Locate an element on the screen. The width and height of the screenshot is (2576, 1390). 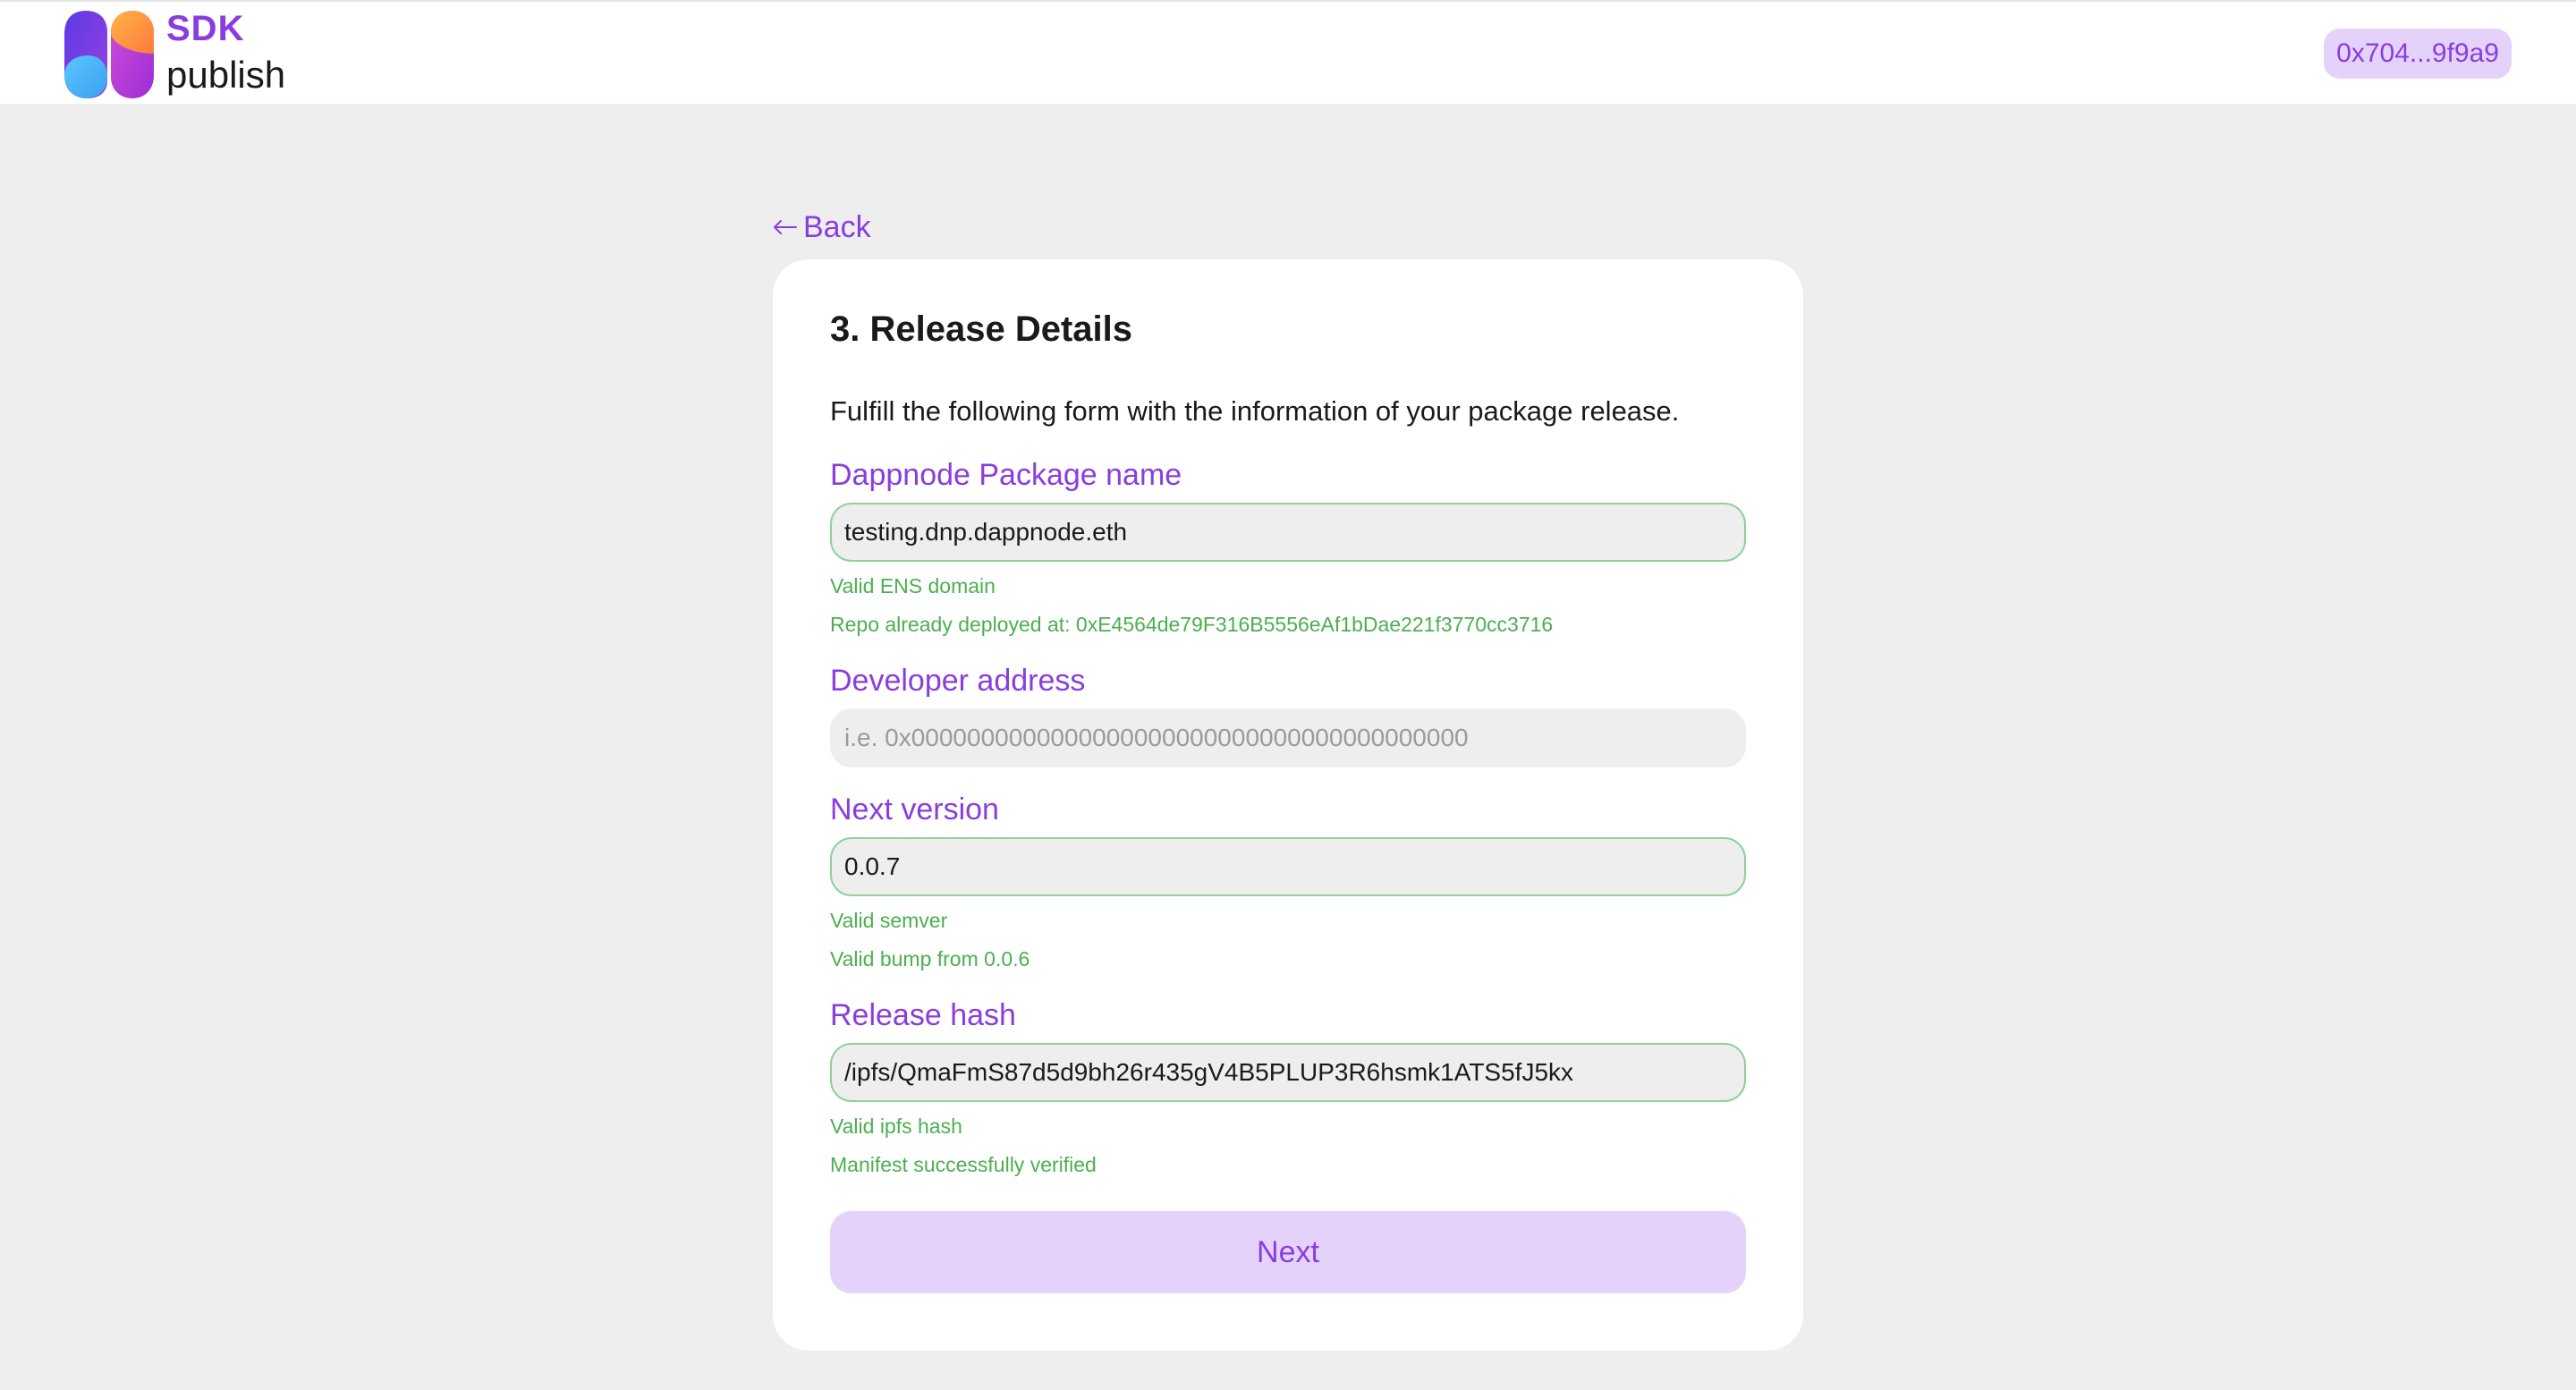
release-hash-hint: Valid ipfs hash is located at coordinates (896, 1126).